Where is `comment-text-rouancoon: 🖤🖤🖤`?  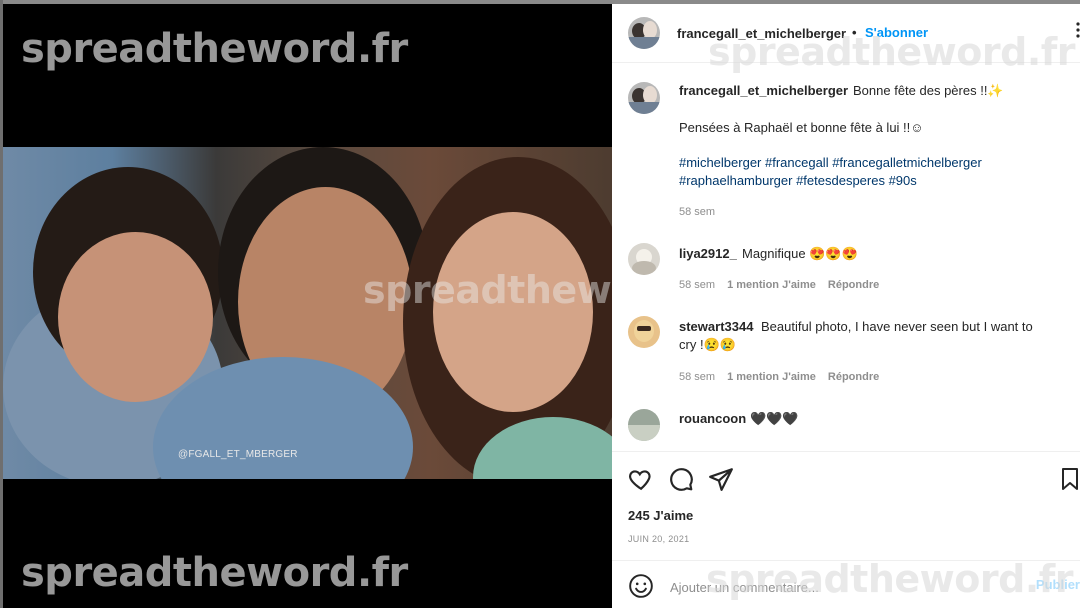
comment-text-rouancoon: 🖤🖤🖤 is located at coordinates (774, 418).